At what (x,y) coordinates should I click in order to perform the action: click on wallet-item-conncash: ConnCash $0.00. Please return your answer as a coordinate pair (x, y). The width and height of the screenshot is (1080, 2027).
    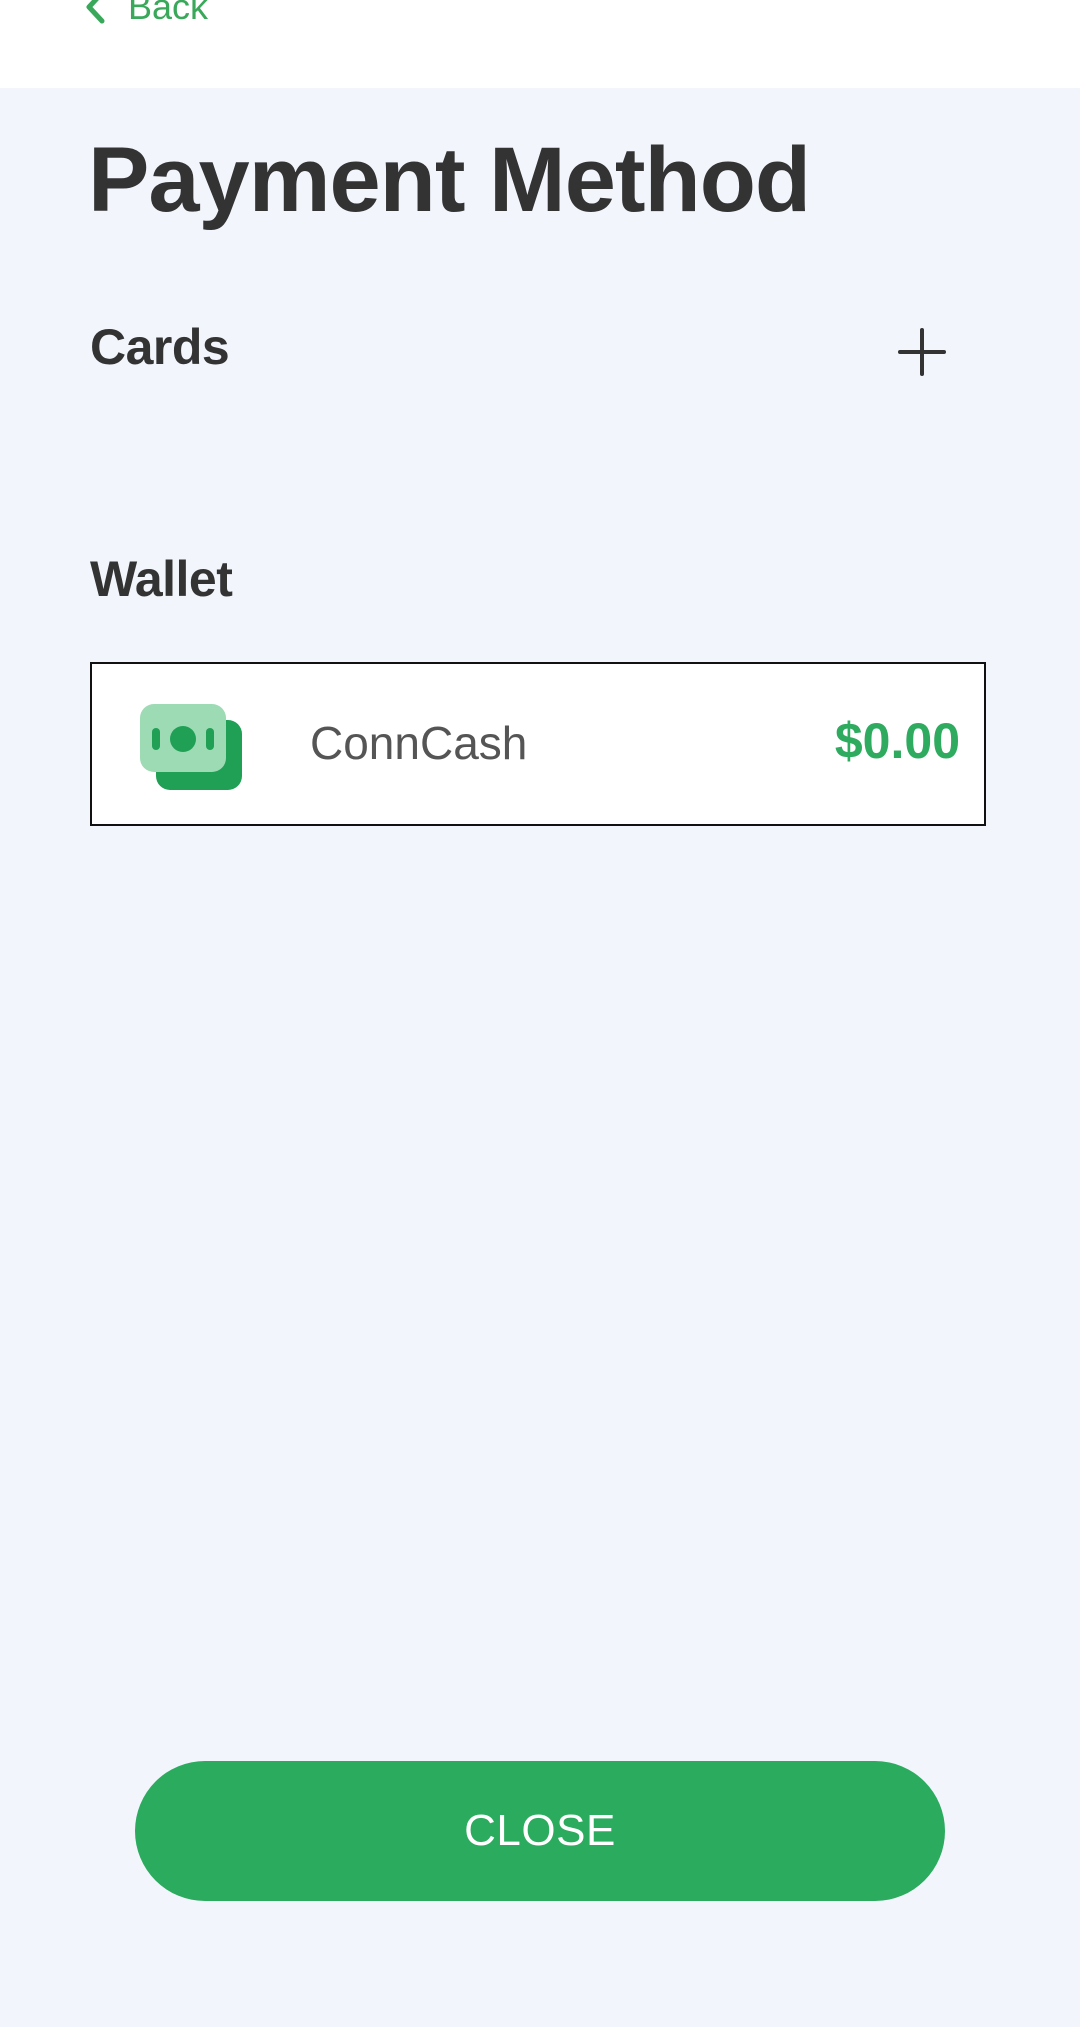
    Looking at the image, I should click on (538, 744).